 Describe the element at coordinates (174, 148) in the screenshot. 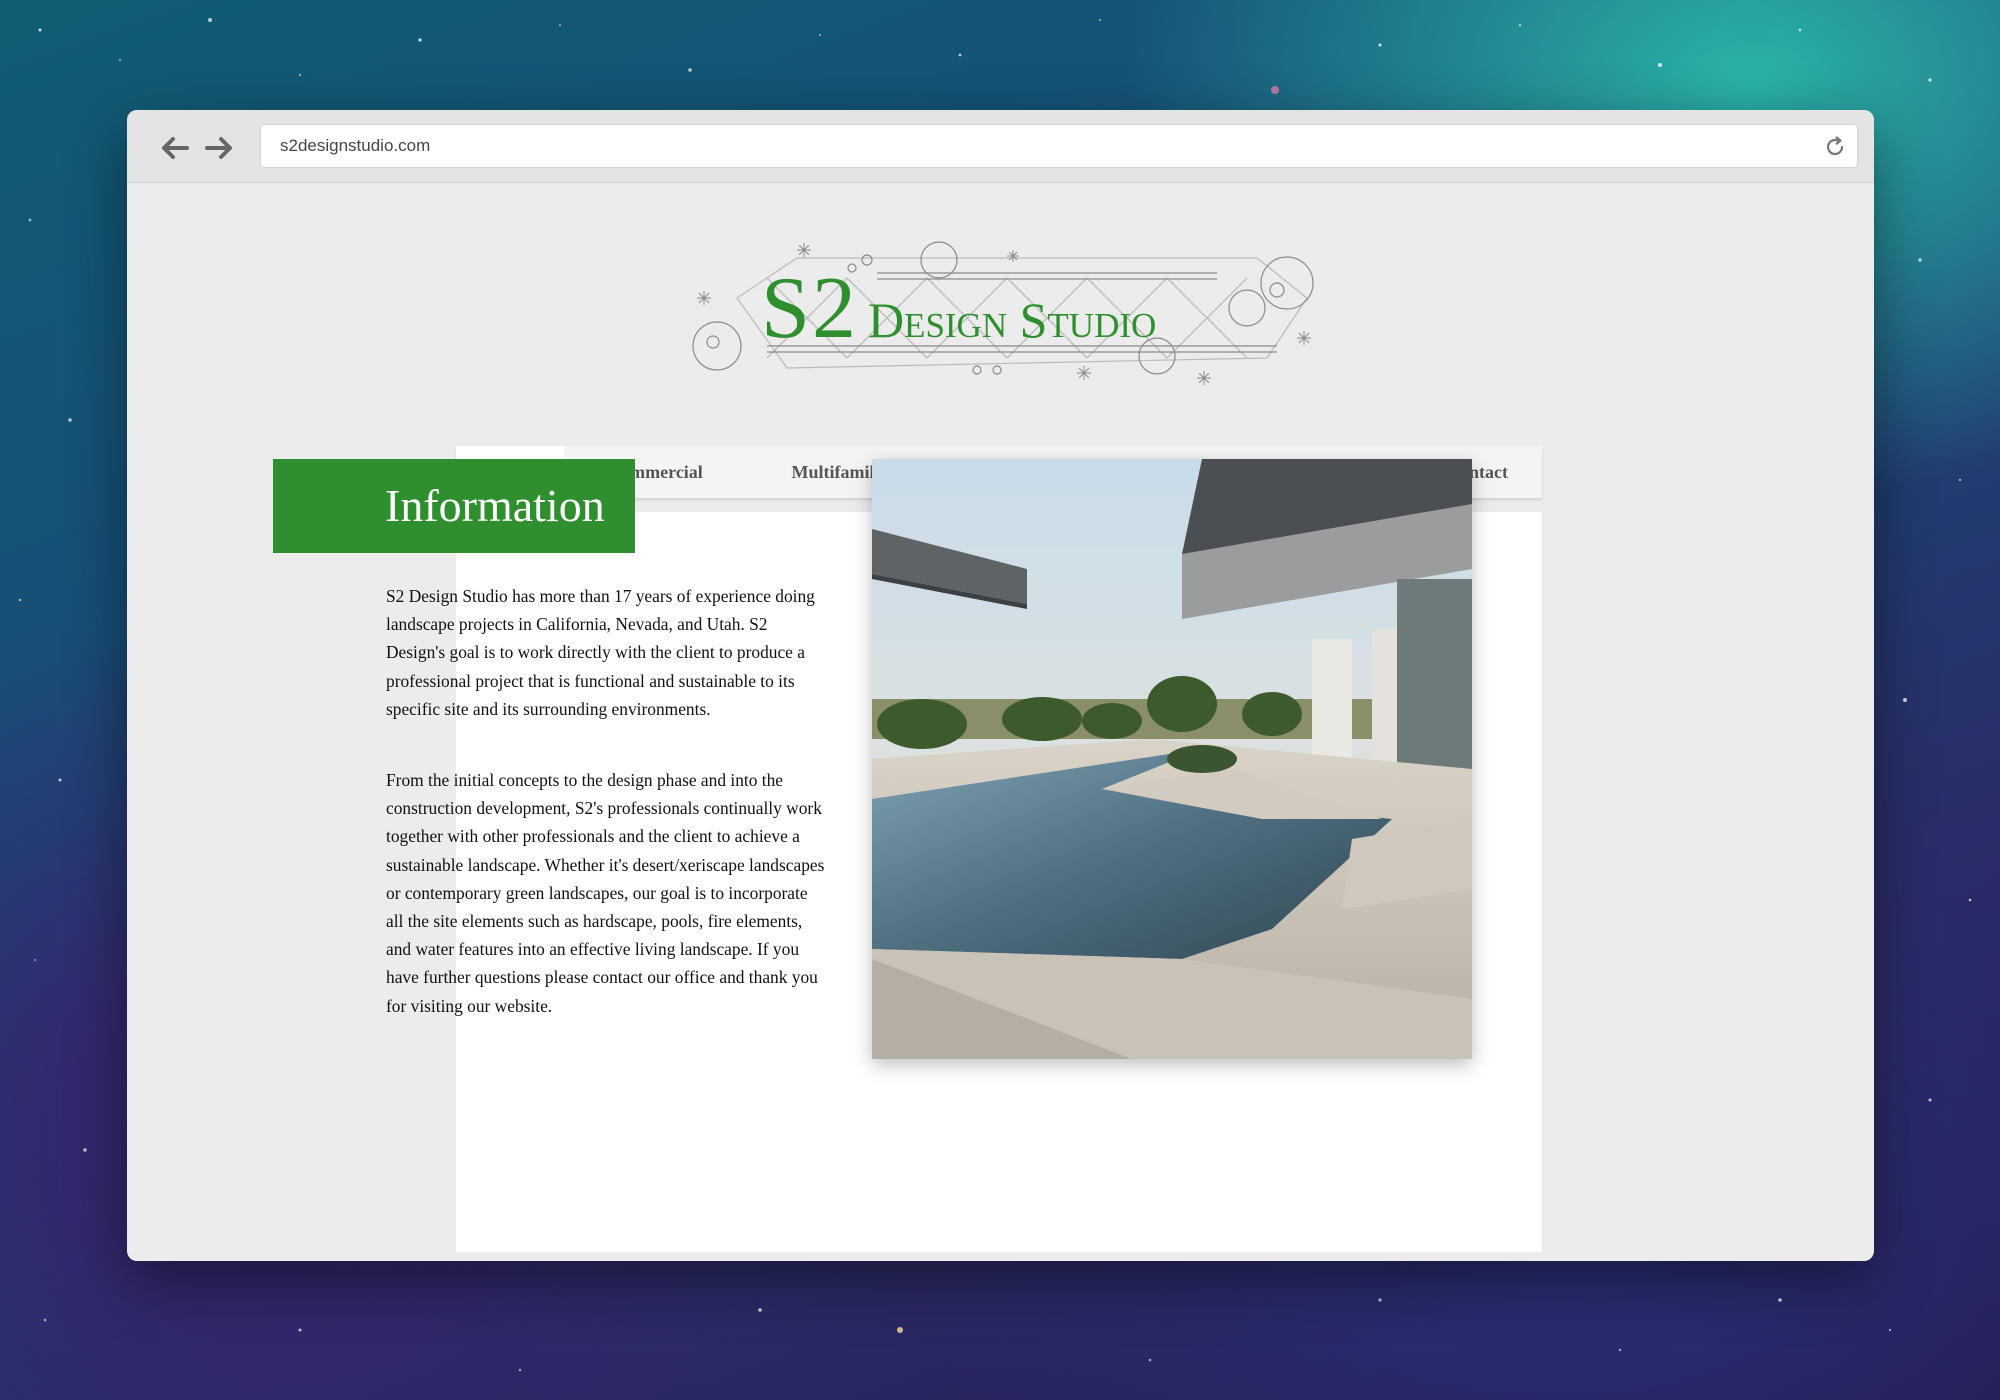

I see `arrow-left-icon` at that location.